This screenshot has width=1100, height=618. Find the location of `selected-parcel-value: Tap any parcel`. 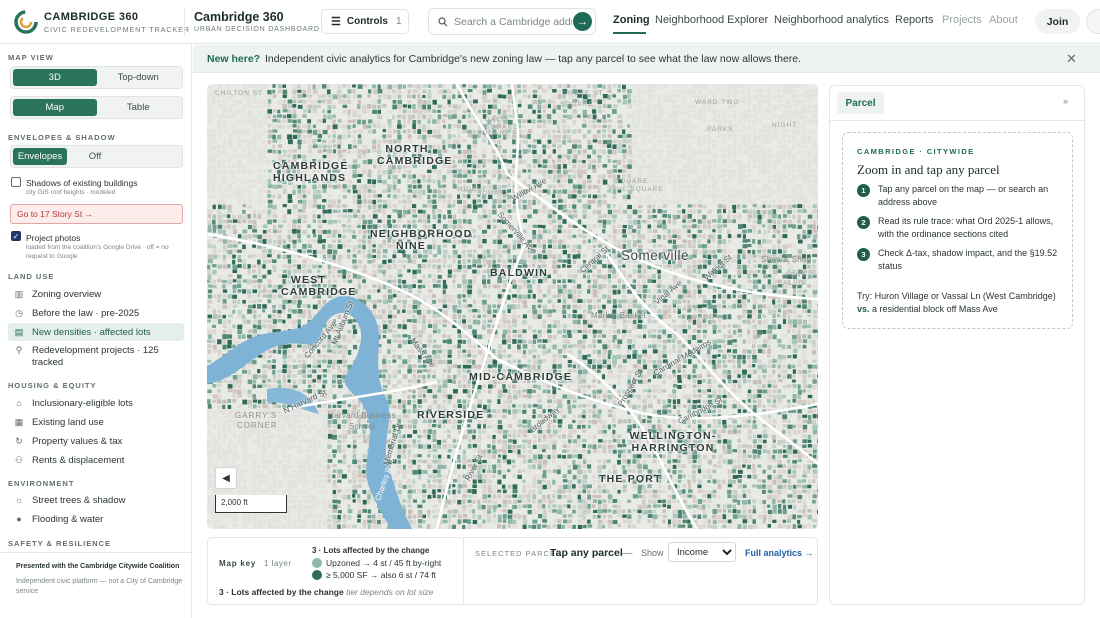

selected-parcel-value: Tap any parcel is located at coordinates (586, 553).